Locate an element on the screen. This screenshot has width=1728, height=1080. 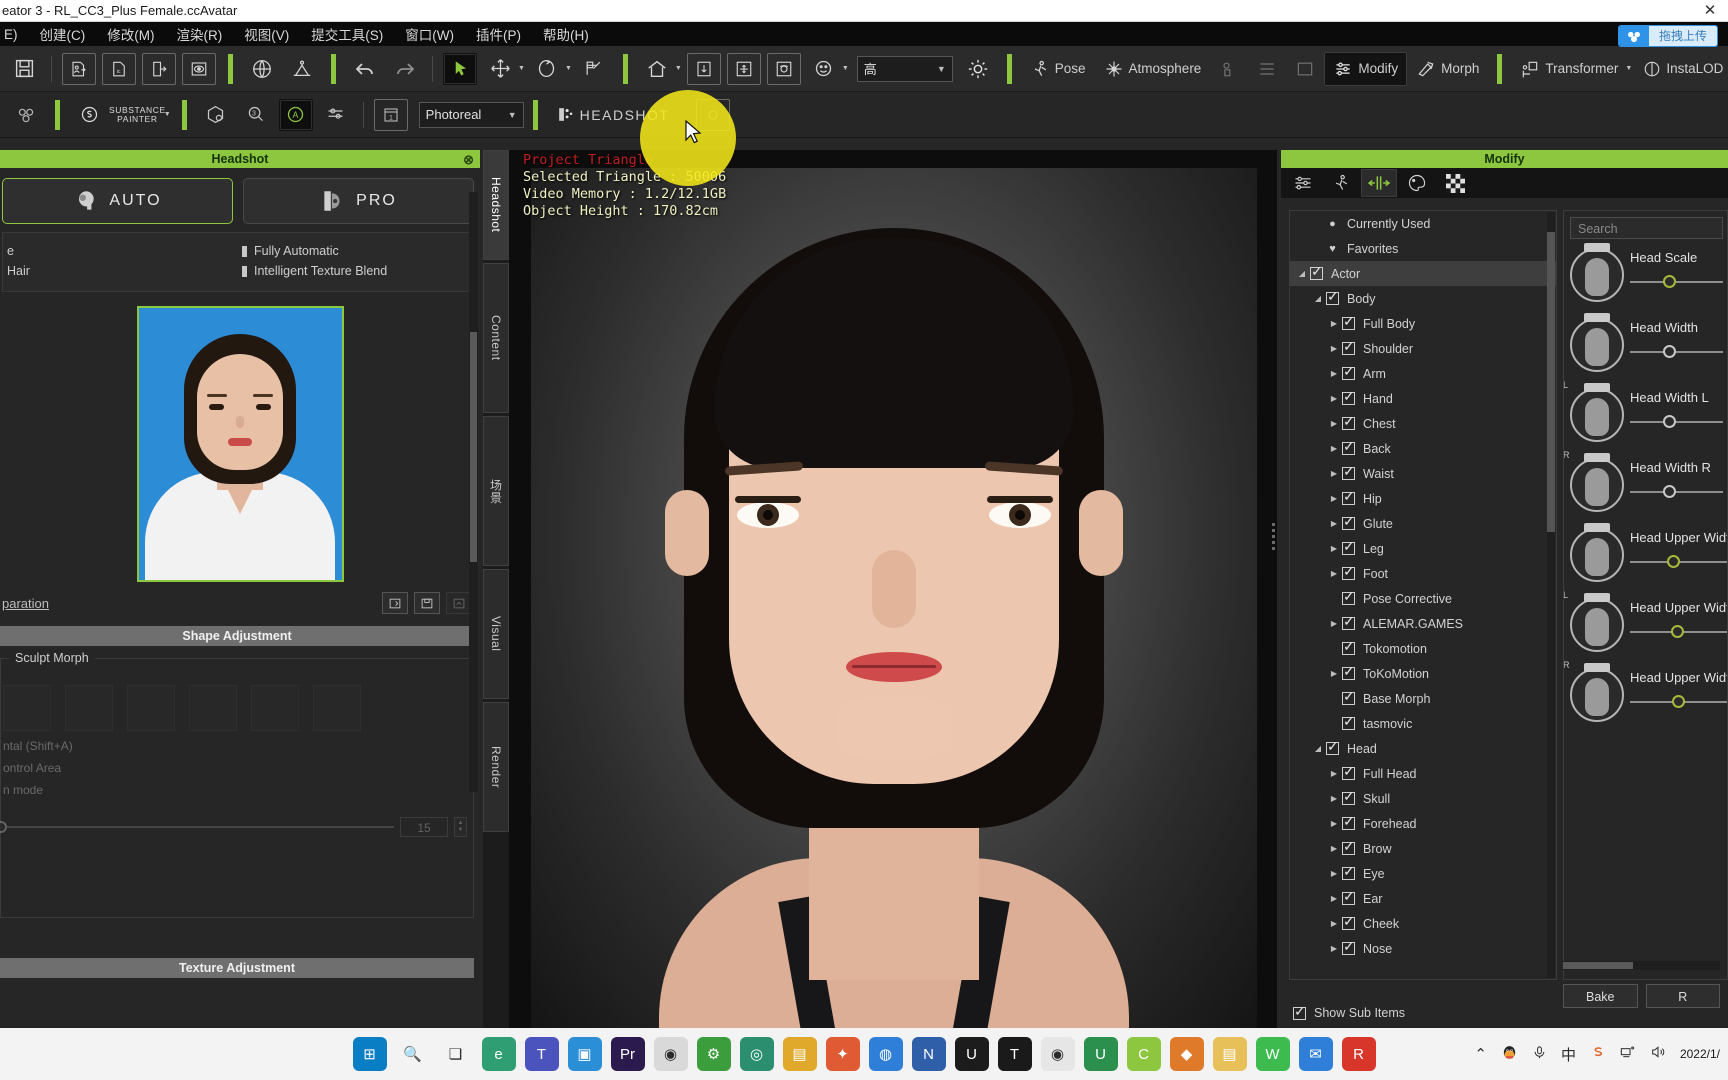
orbit-view-icon is located at coordinates (783, 68).